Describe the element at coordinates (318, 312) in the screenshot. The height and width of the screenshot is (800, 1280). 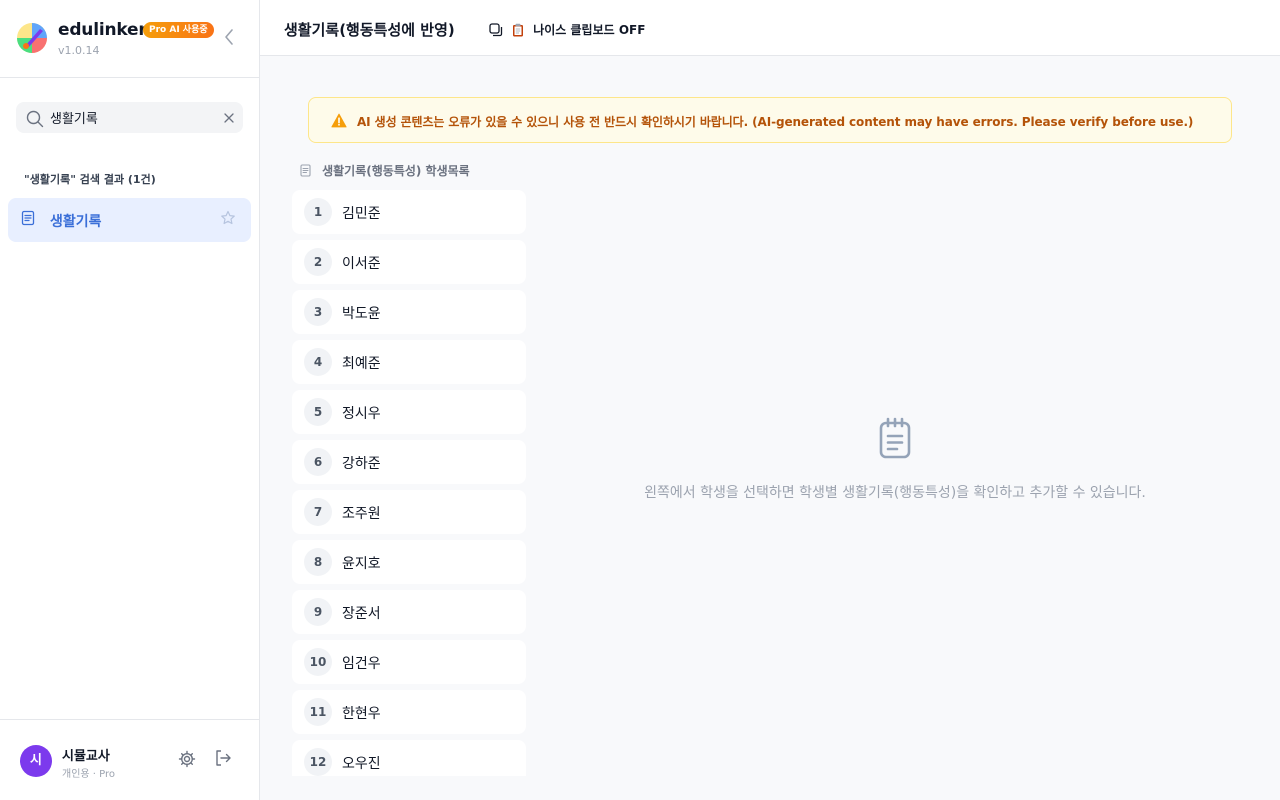
I see `student-number-badge: 3` at that location.